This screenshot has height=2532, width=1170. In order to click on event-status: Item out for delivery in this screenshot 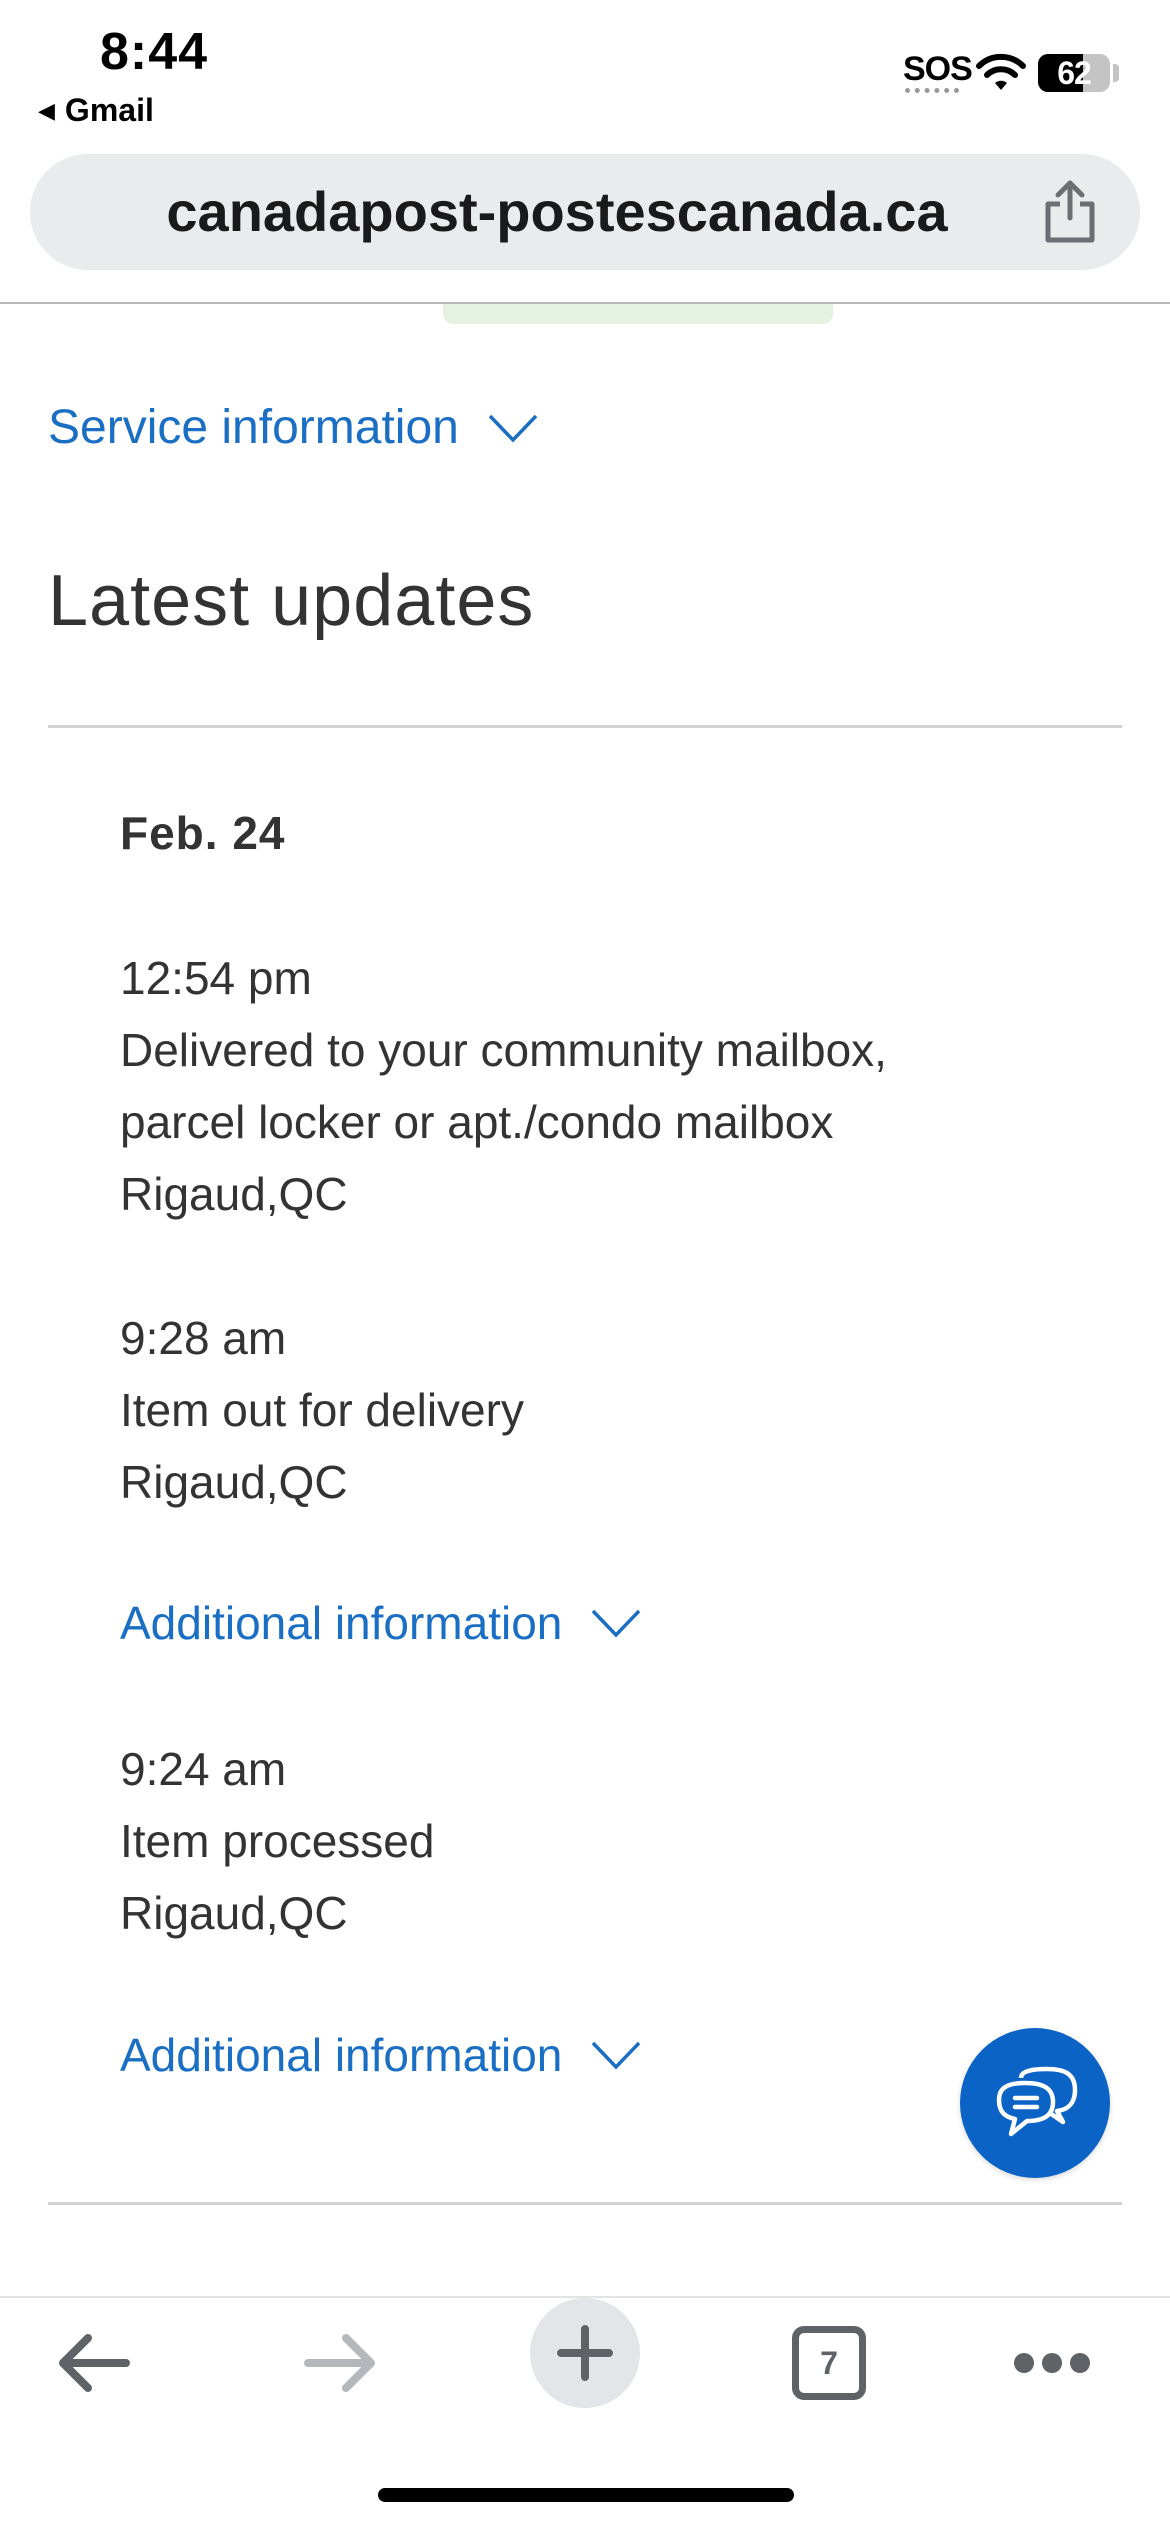, I will do `click(322, 1410)`.